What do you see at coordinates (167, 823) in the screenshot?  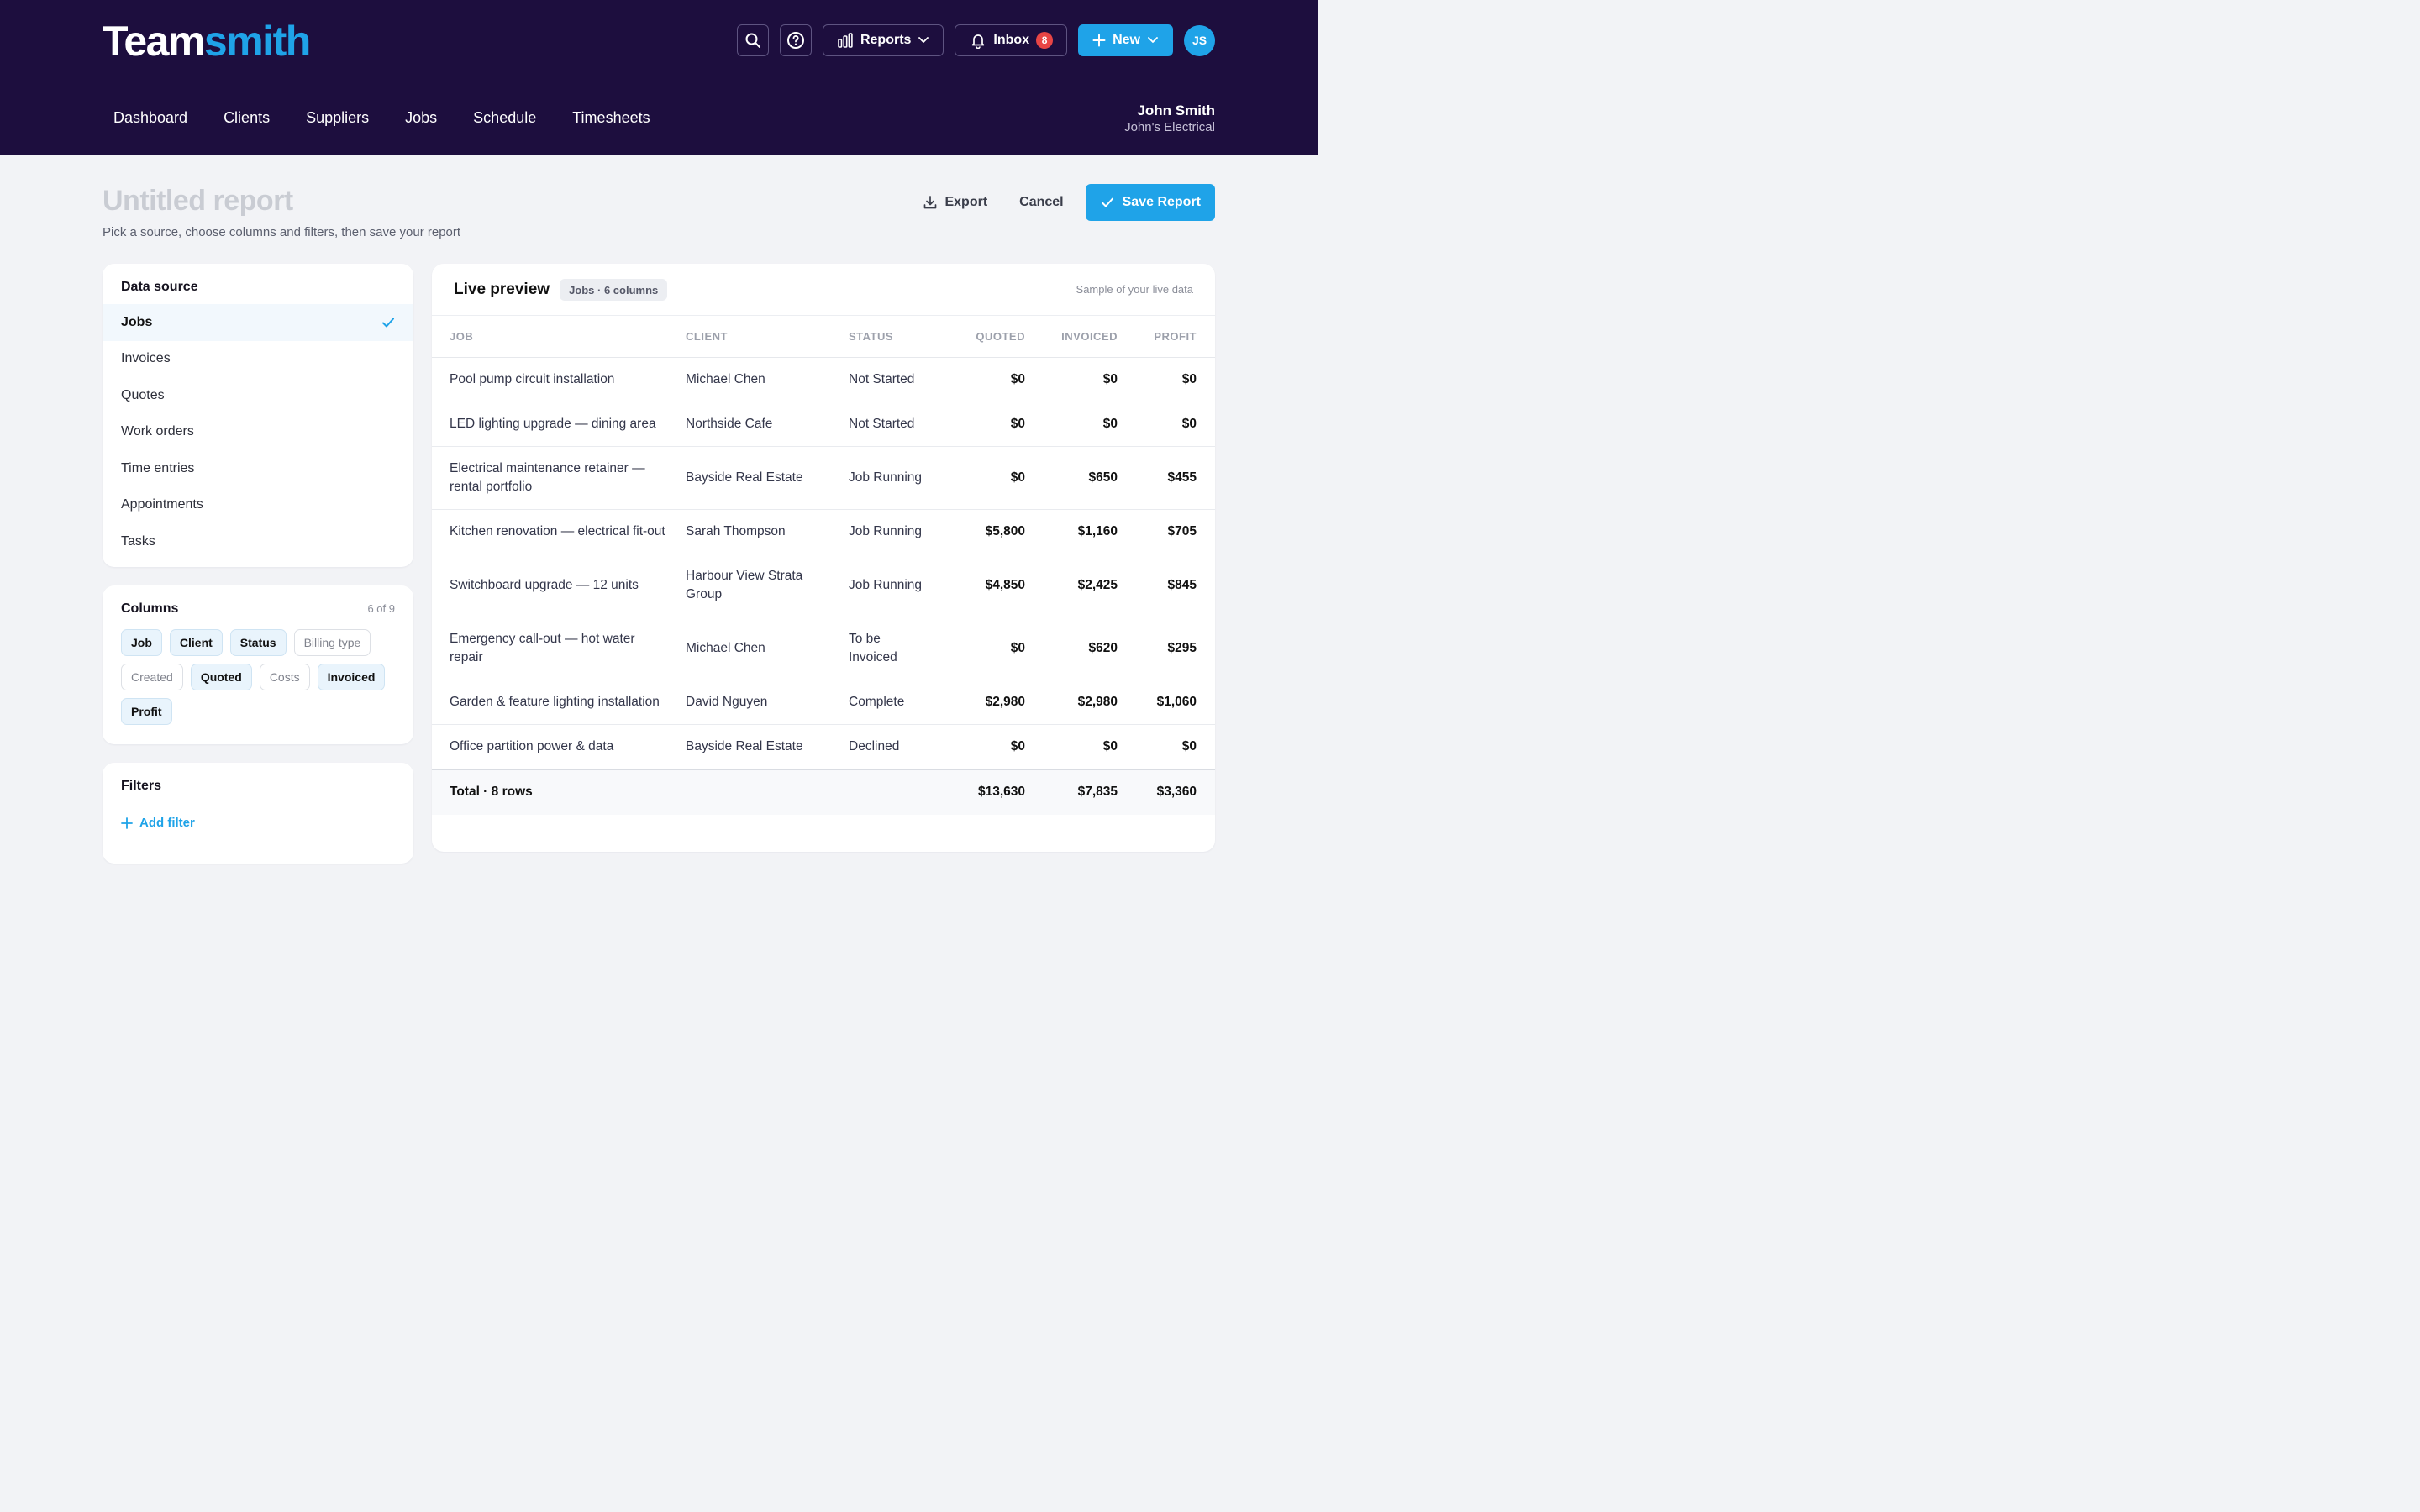 I see `add-filter-label: Add filter` at bounding box center [167, 823].